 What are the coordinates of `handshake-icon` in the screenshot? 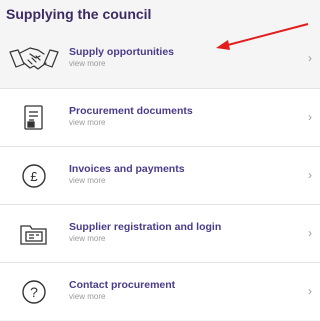 It's located at (34, 59).